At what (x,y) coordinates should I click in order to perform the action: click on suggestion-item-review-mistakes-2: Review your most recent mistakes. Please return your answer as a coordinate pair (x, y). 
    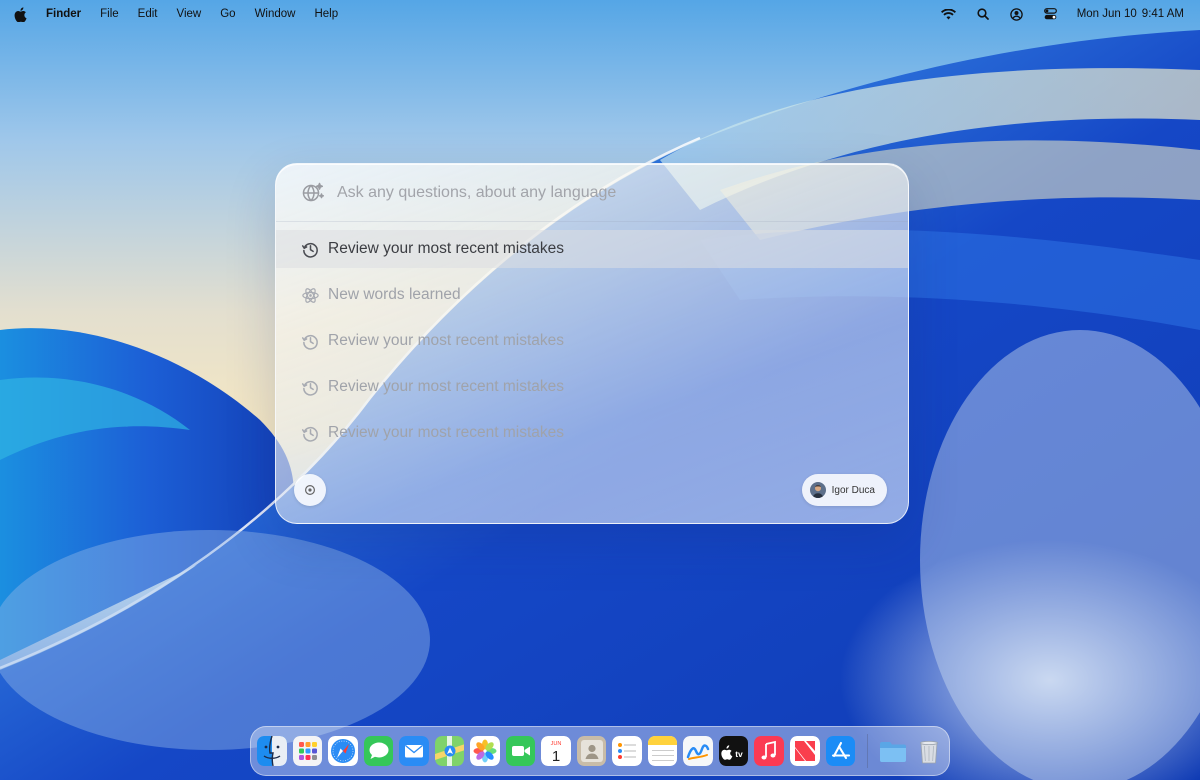
    Looking at the image, I should click on (592, 341).